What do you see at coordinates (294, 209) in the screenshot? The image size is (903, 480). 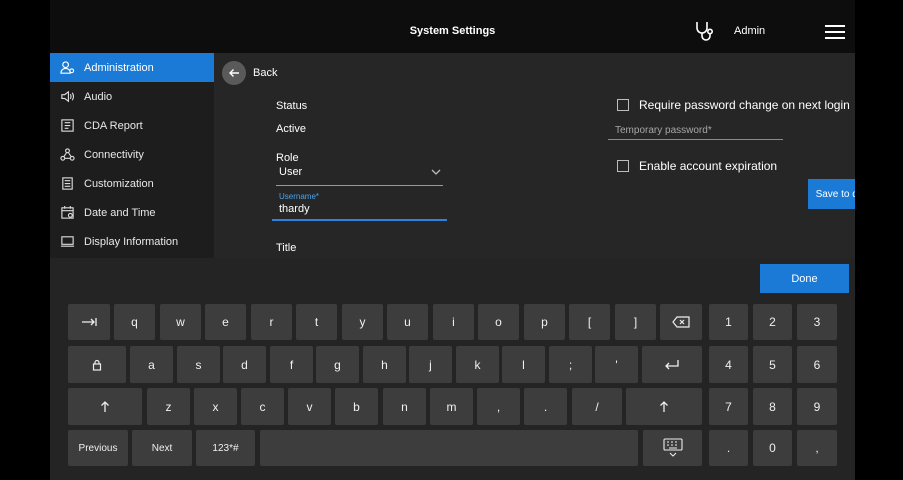 I see `username-value: thardy` at bounding box center [294, 209].